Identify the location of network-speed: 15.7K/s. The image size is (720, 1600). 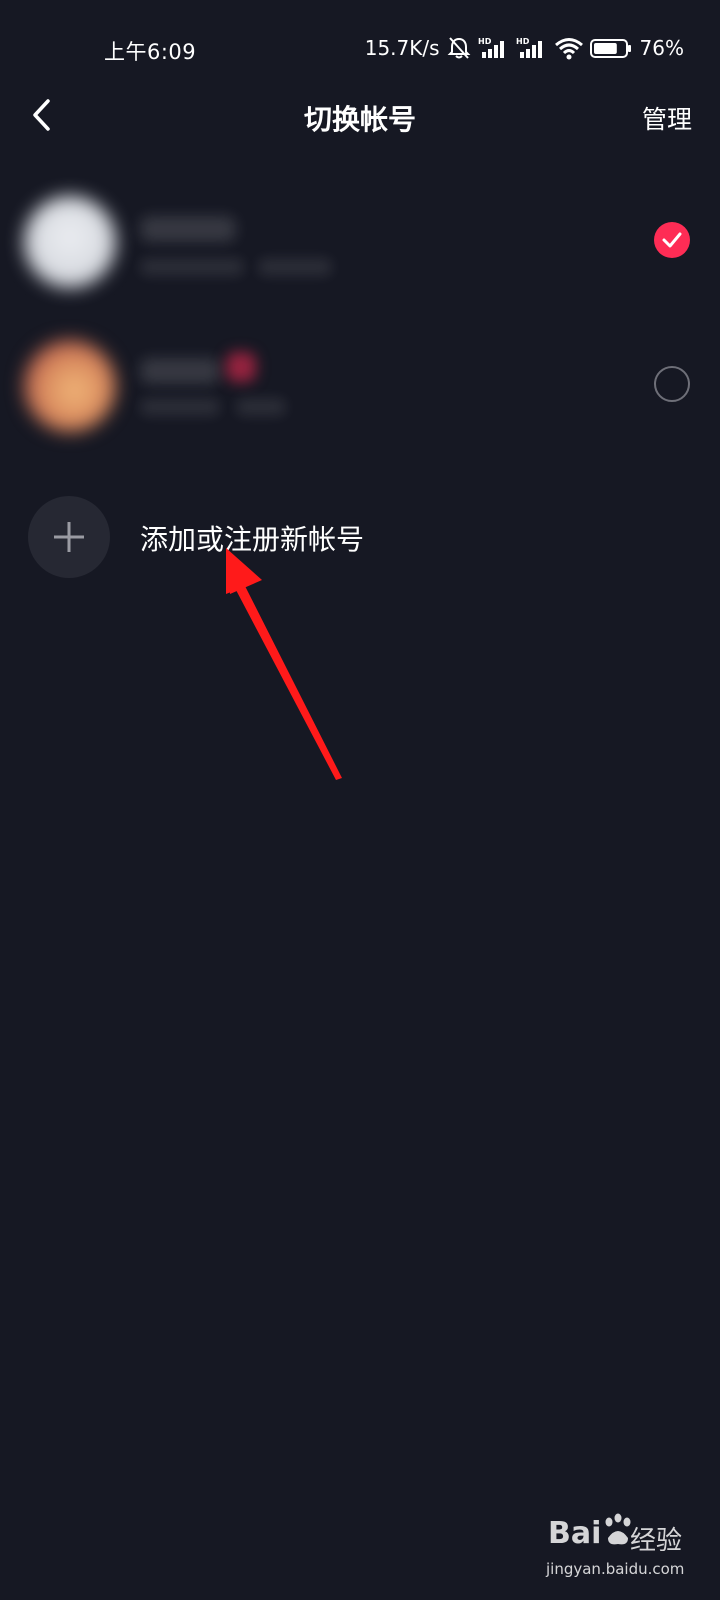
(402, 48).